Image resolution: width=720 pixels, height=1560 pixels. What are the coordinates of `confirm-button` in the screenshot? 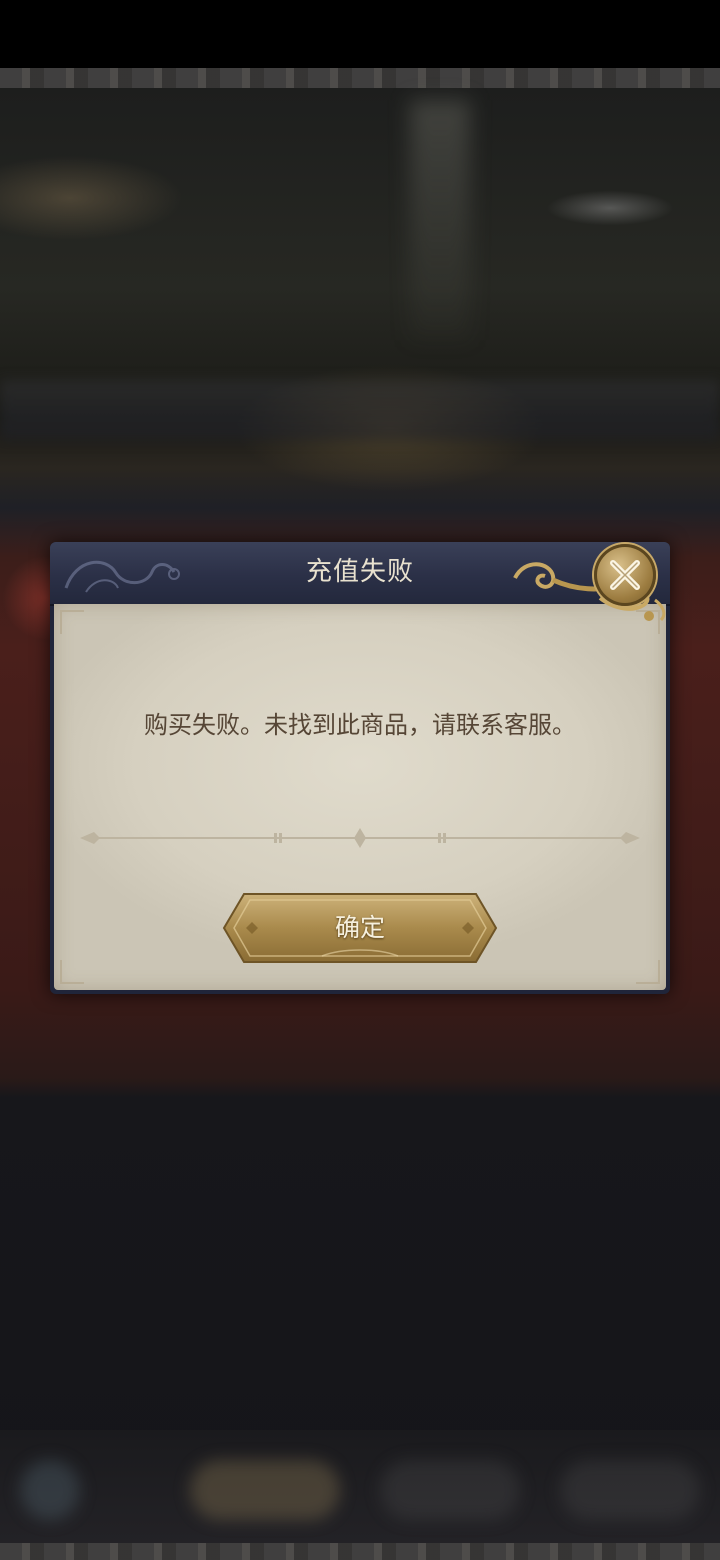 It's located at (360, 928).